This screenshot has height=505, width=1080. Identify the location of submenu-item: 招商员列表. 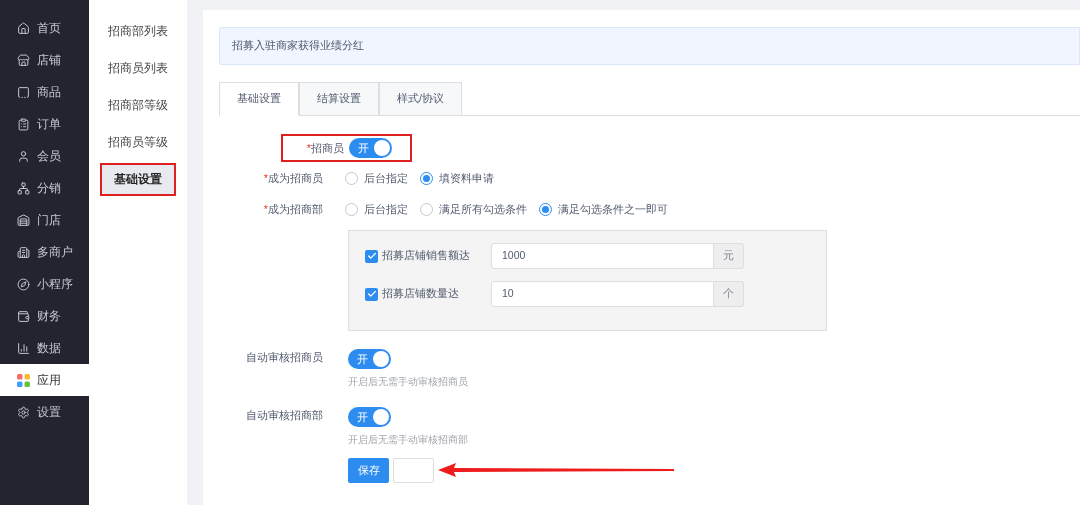
(138, 68).